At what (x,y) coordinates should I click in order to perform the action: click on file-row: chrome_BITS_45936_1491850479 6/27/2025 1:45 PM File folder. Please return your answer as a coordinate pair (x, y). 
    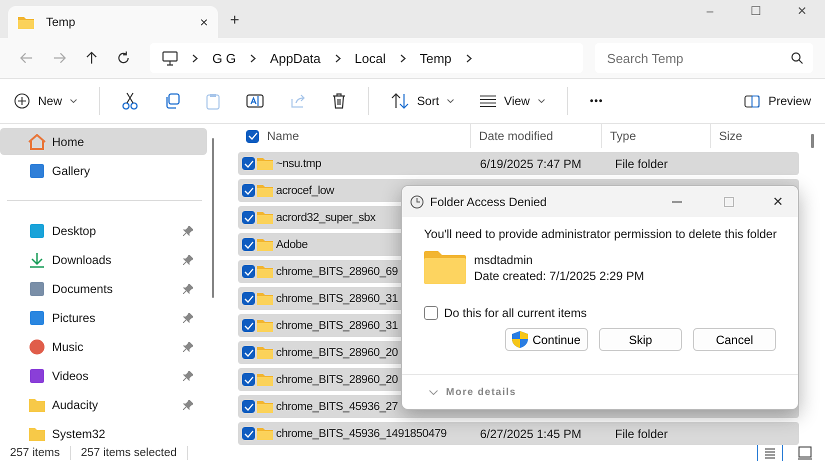
    Looking at the image, I should click on (518, 433).